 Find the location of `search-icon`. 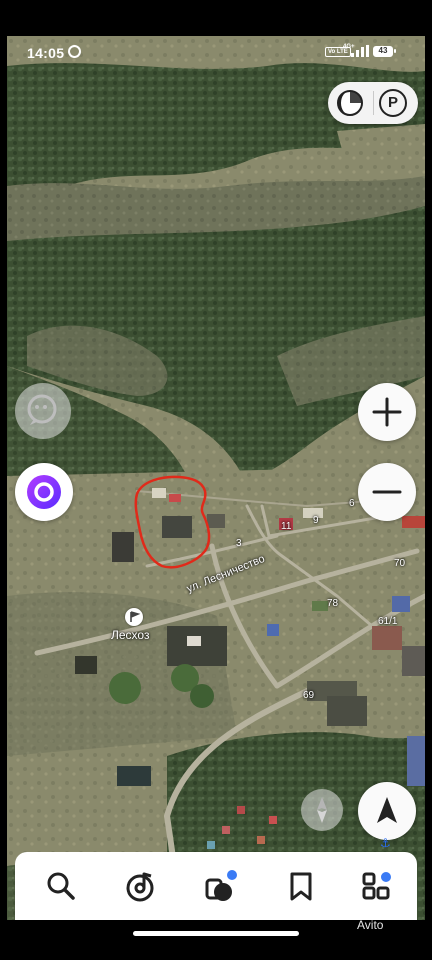

search-icon is located at coordinates (61, 886).